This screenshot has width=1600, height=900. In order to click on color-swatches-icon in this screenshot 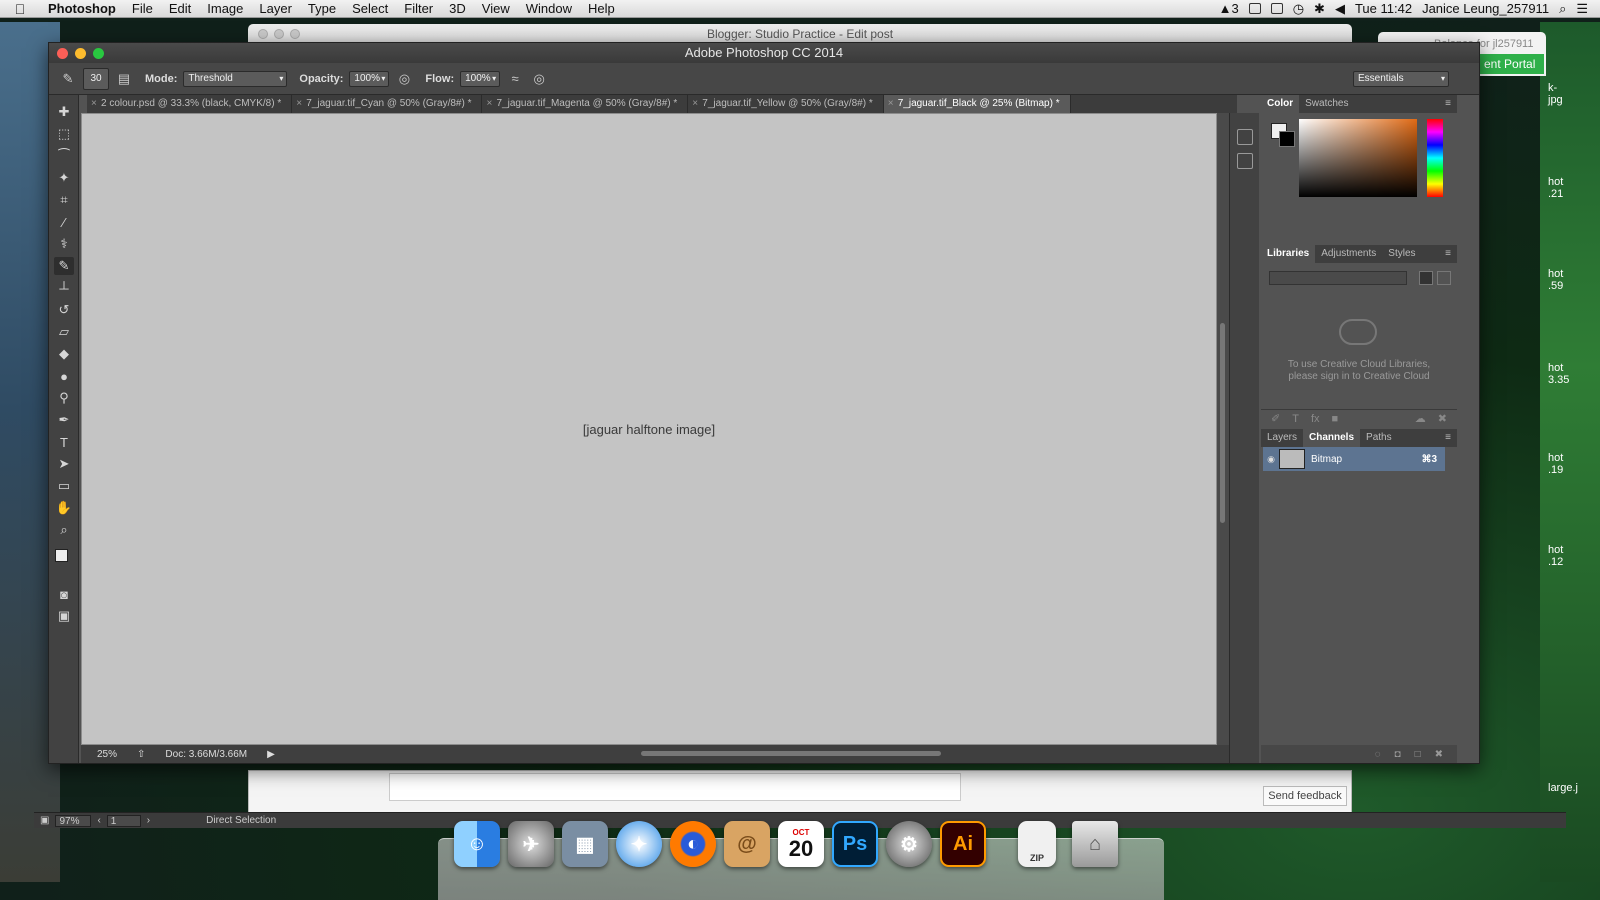, I will do `click(64, 562)`.